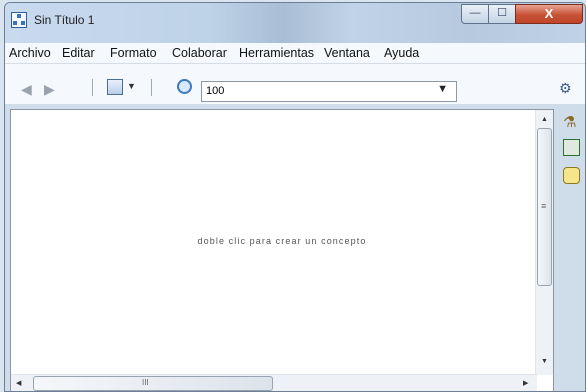 The image size is (586, 392). What do you see at coordinates (295, 23) in the screenshot?
I see `title-bar: Sin Título 1 — ☐ X` at bounding box center [295, 23].